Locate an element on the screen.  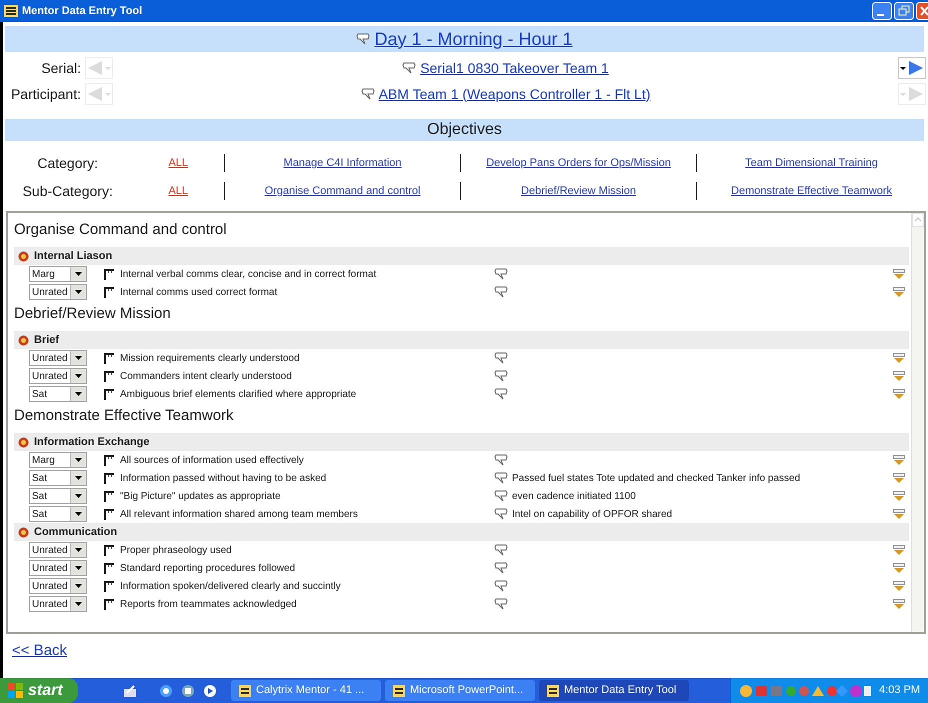
windows-logo-icon is located at coordinates (16, 690).